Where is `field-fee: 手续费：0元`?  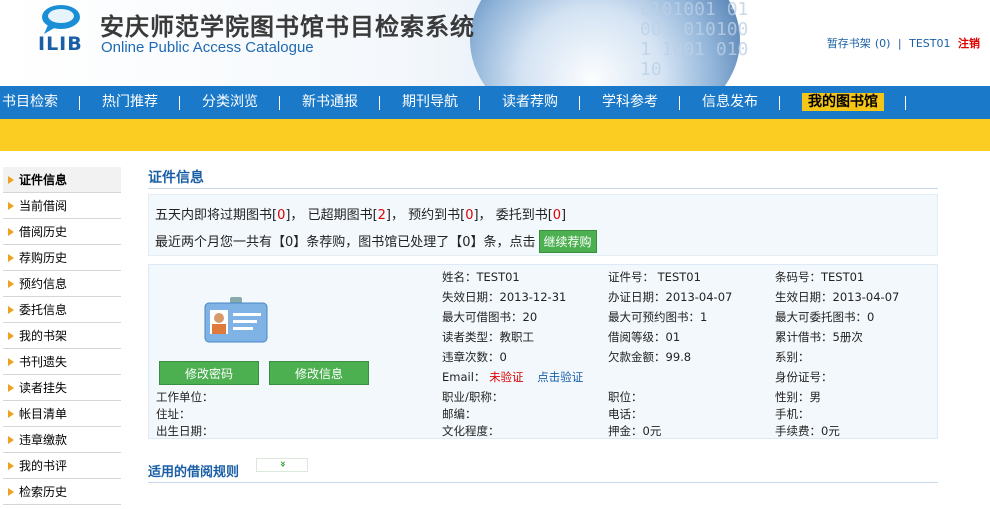
field-fee: 手续费：0元 is located at coordinates (807, 431).